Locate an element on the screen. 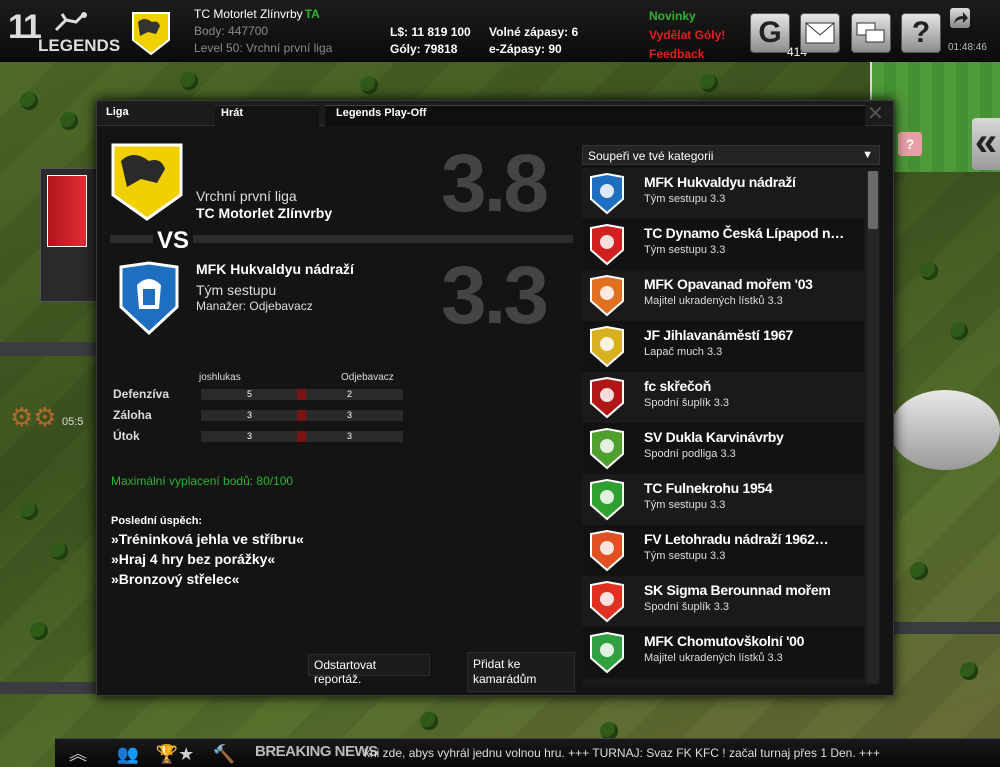 The image size is (1000, 767). trophy-star-icon: 🏆★ is located at coordinates (175, 754).